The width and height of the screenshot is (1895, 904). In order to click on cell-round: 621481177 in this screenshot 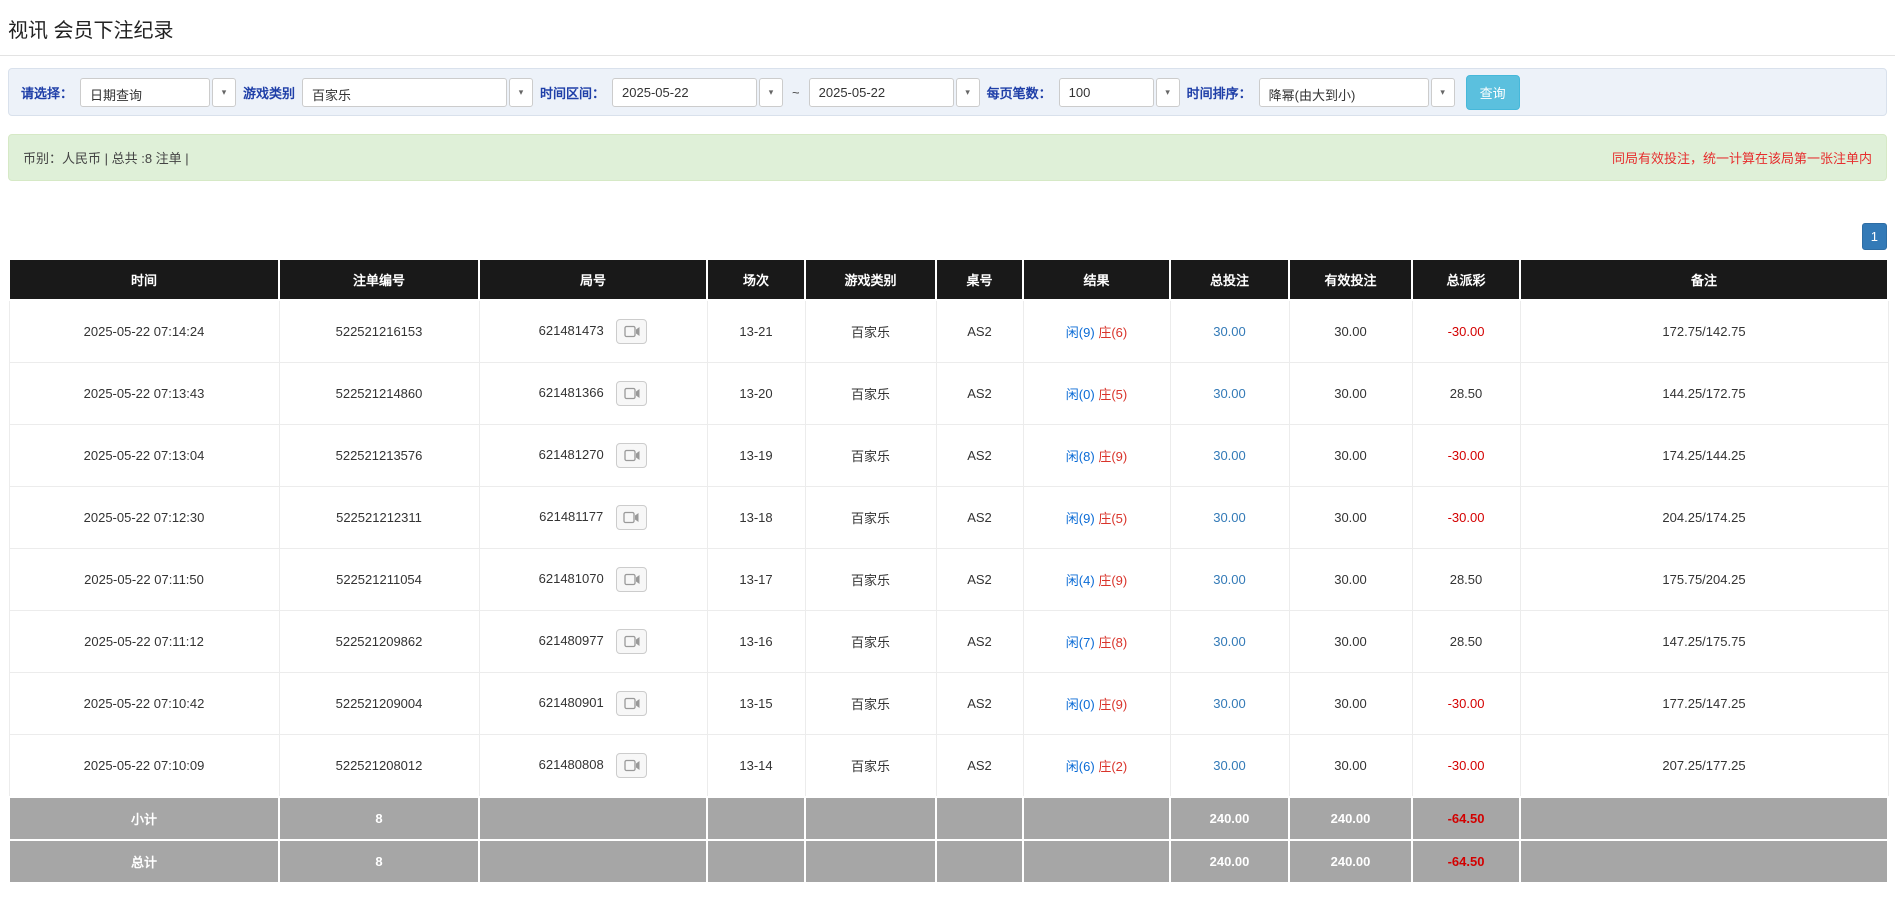, I will do `click(593, 517)`.